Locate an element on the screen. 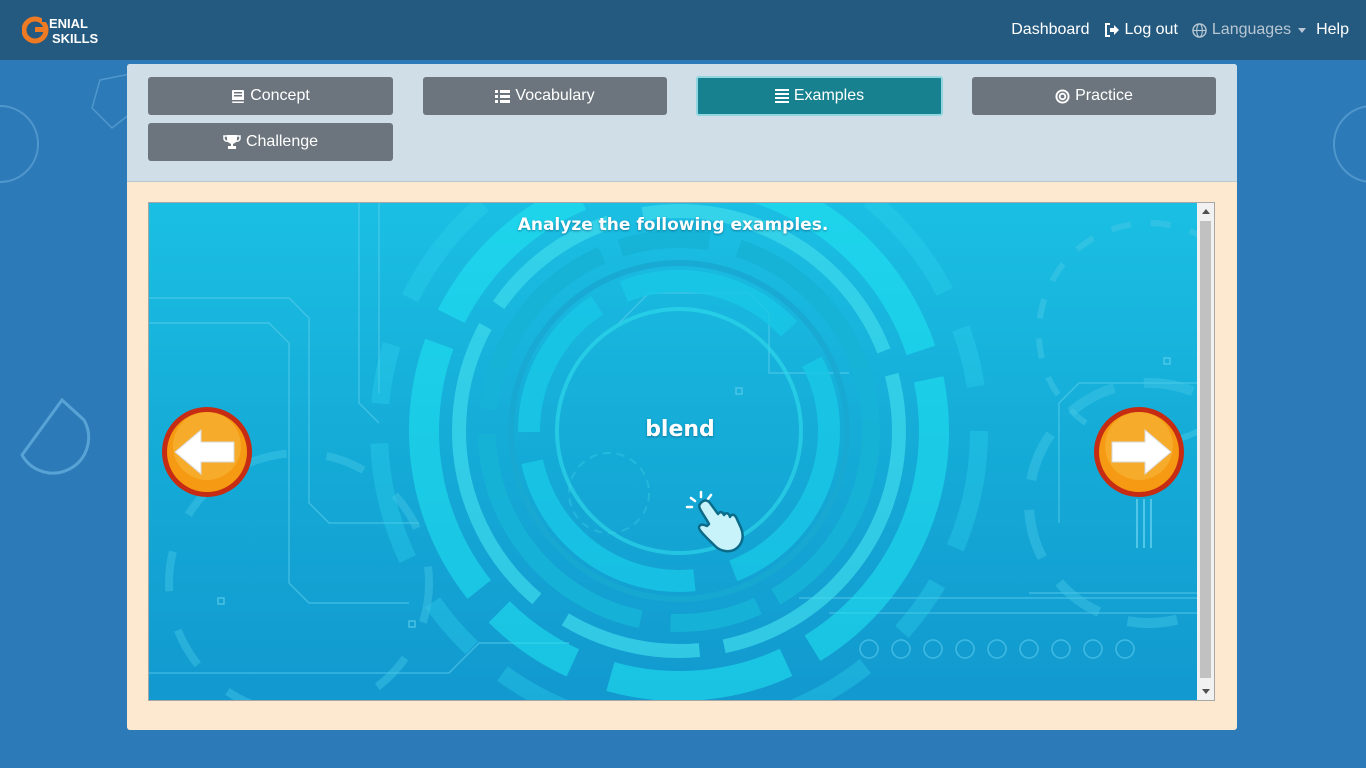 This screenshot has height=768, width=1366. activity-instruction: Analyze the following examples. is located at coordinates (673, 225).